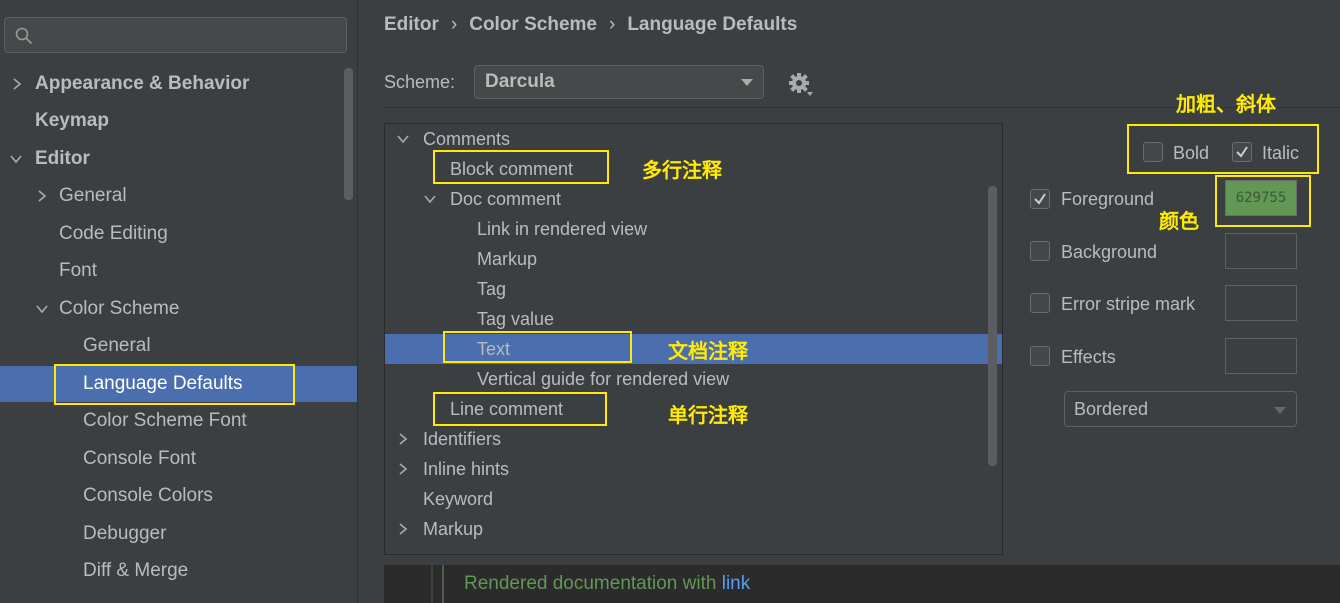 The height and width of the screenshot is (603, 1340). What do you see at coordinates (1040, 303) in the screenshot?
I see `error-stripe-checkbox` at bounding box center [1040, 303].